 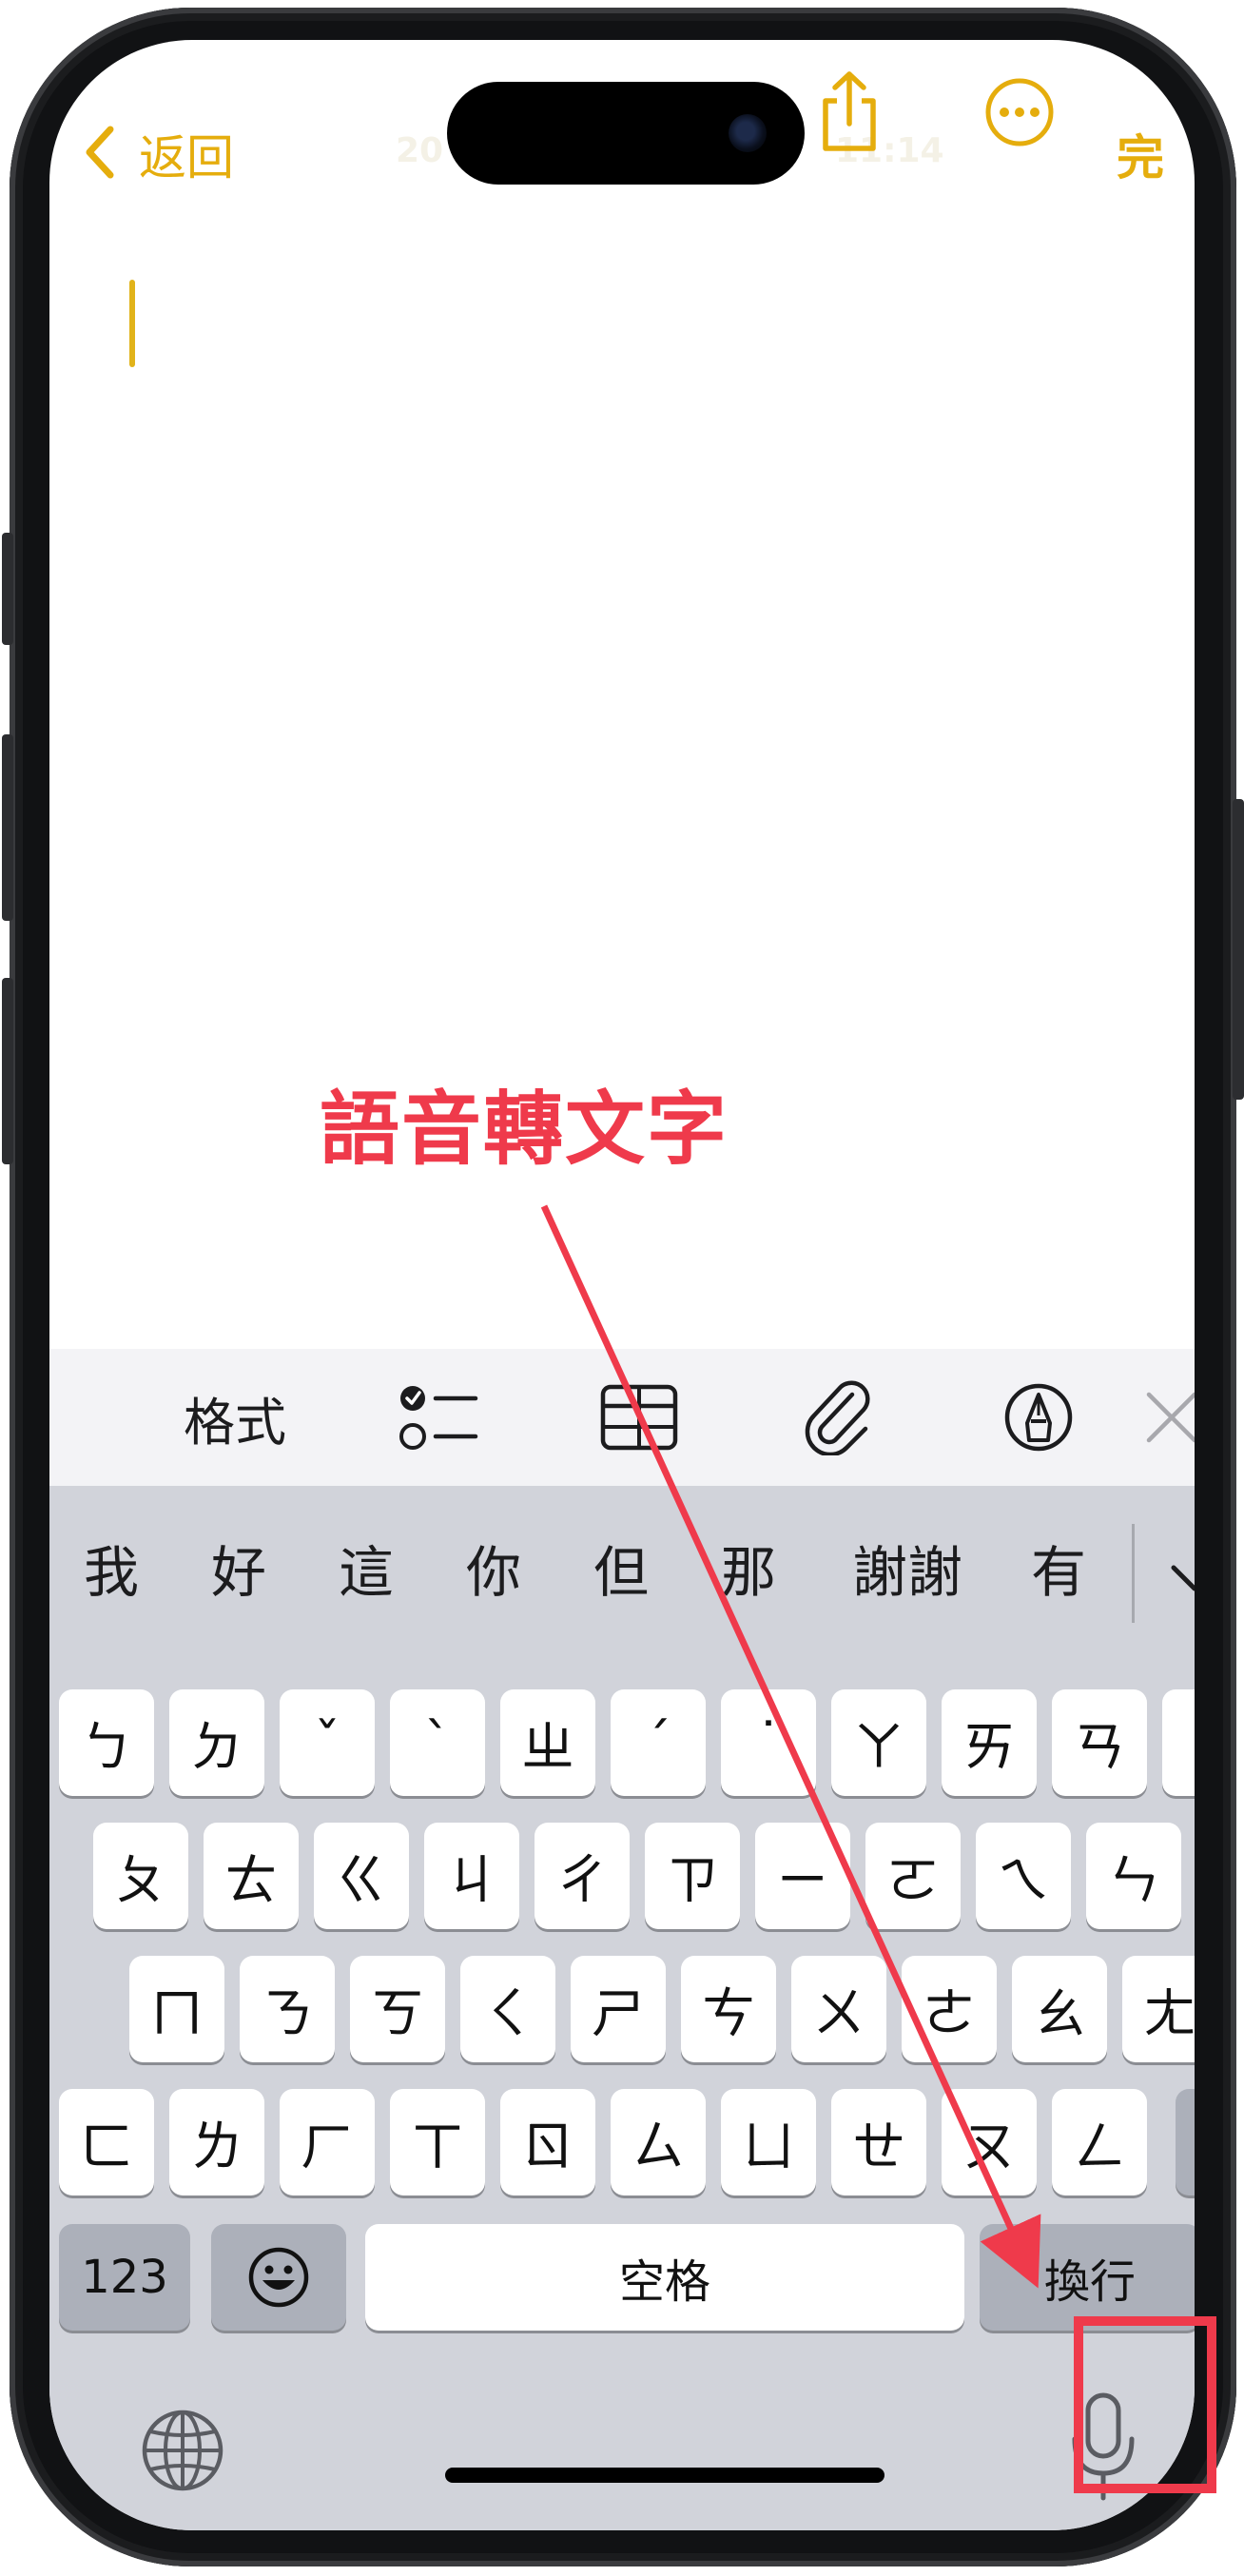 I want to click on key-x: ㄒ, so click(x=437, y=2142).